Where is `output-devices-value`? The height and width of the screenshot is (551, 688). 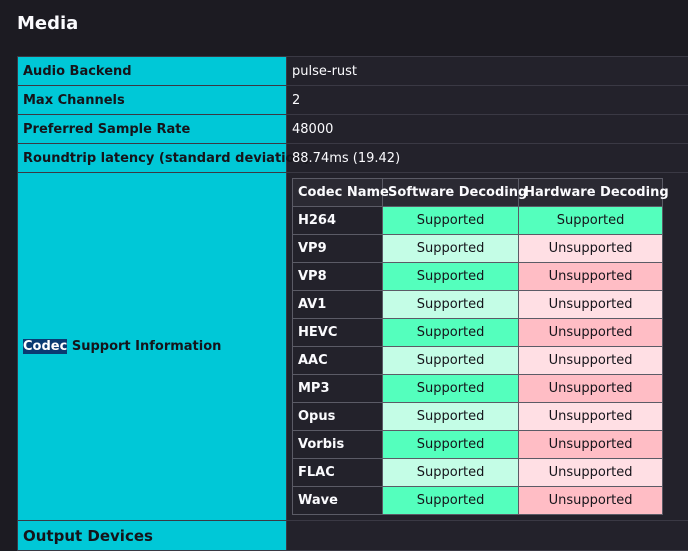 output-devices-value is located at coordinates (487, 535).